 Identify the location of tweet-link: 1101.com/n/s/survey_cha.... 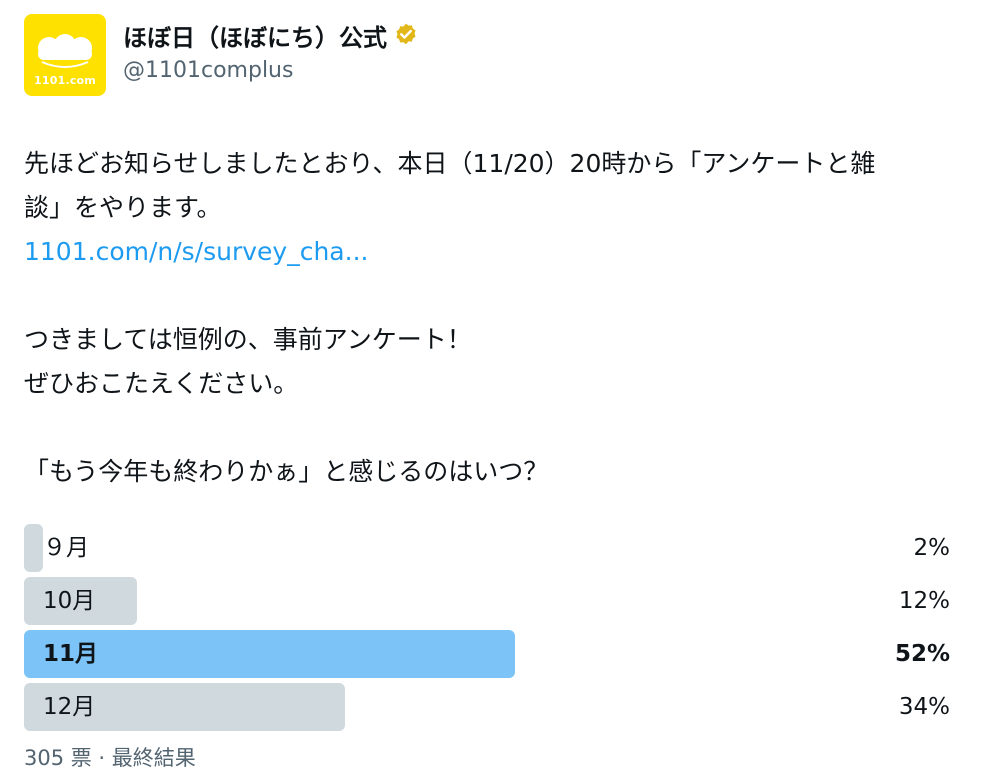
(499, 252).